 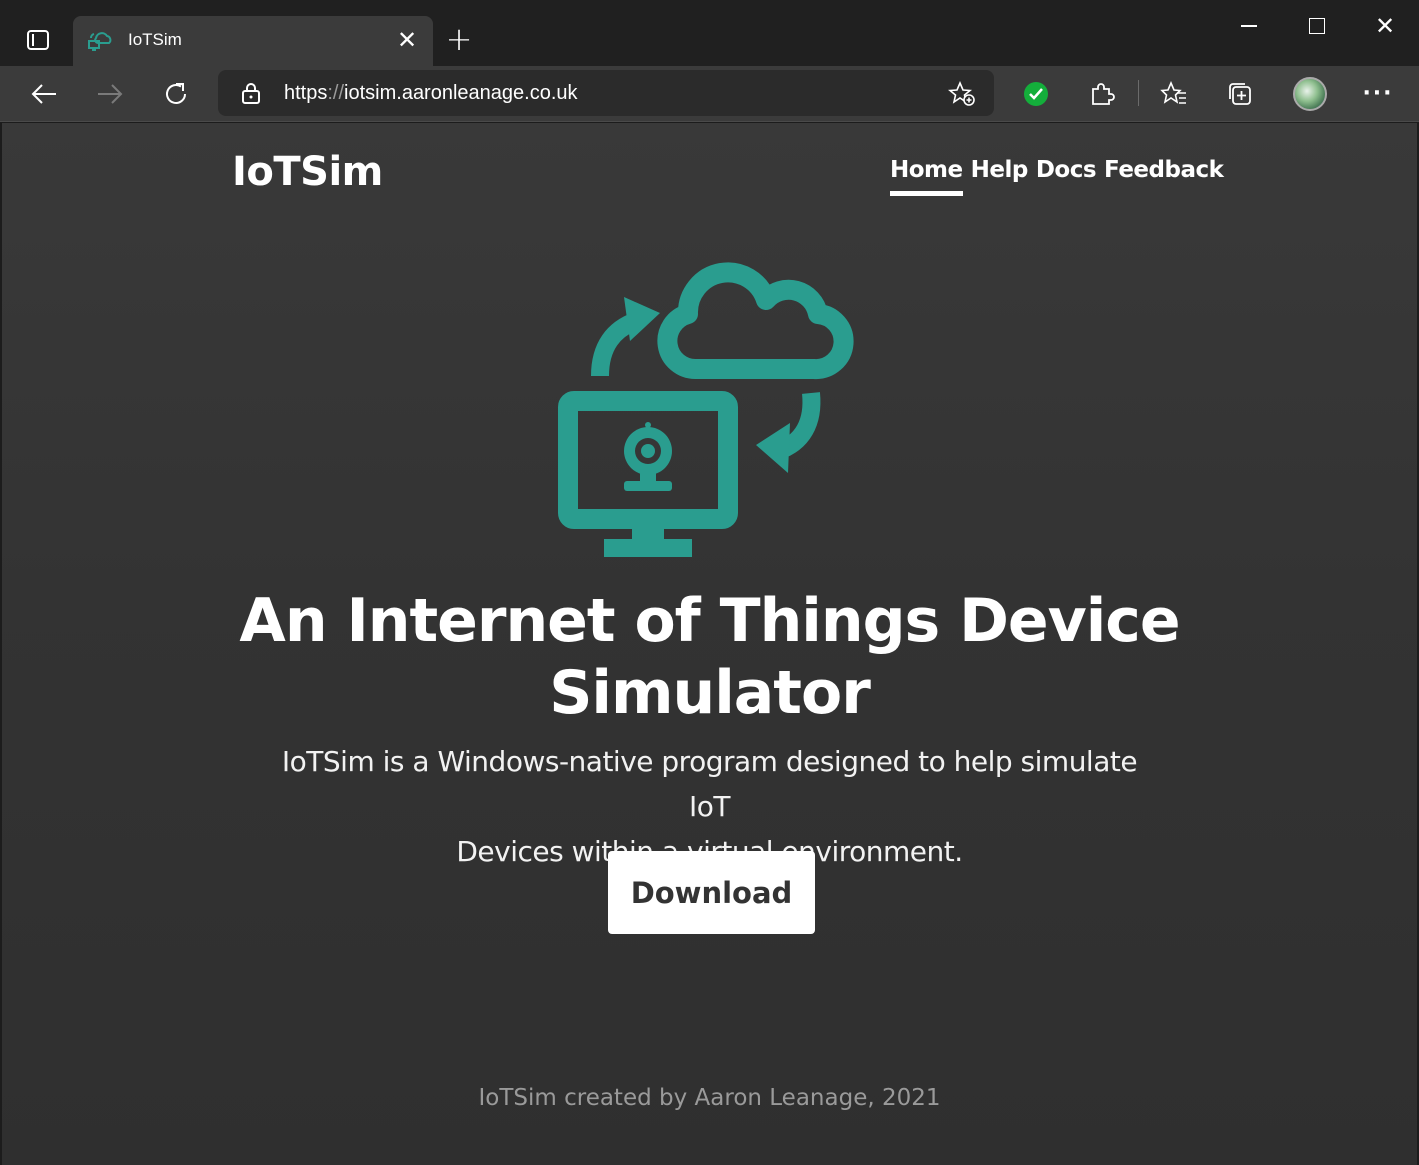 I want to click on refresh-icon, so click(x=176, y=93).